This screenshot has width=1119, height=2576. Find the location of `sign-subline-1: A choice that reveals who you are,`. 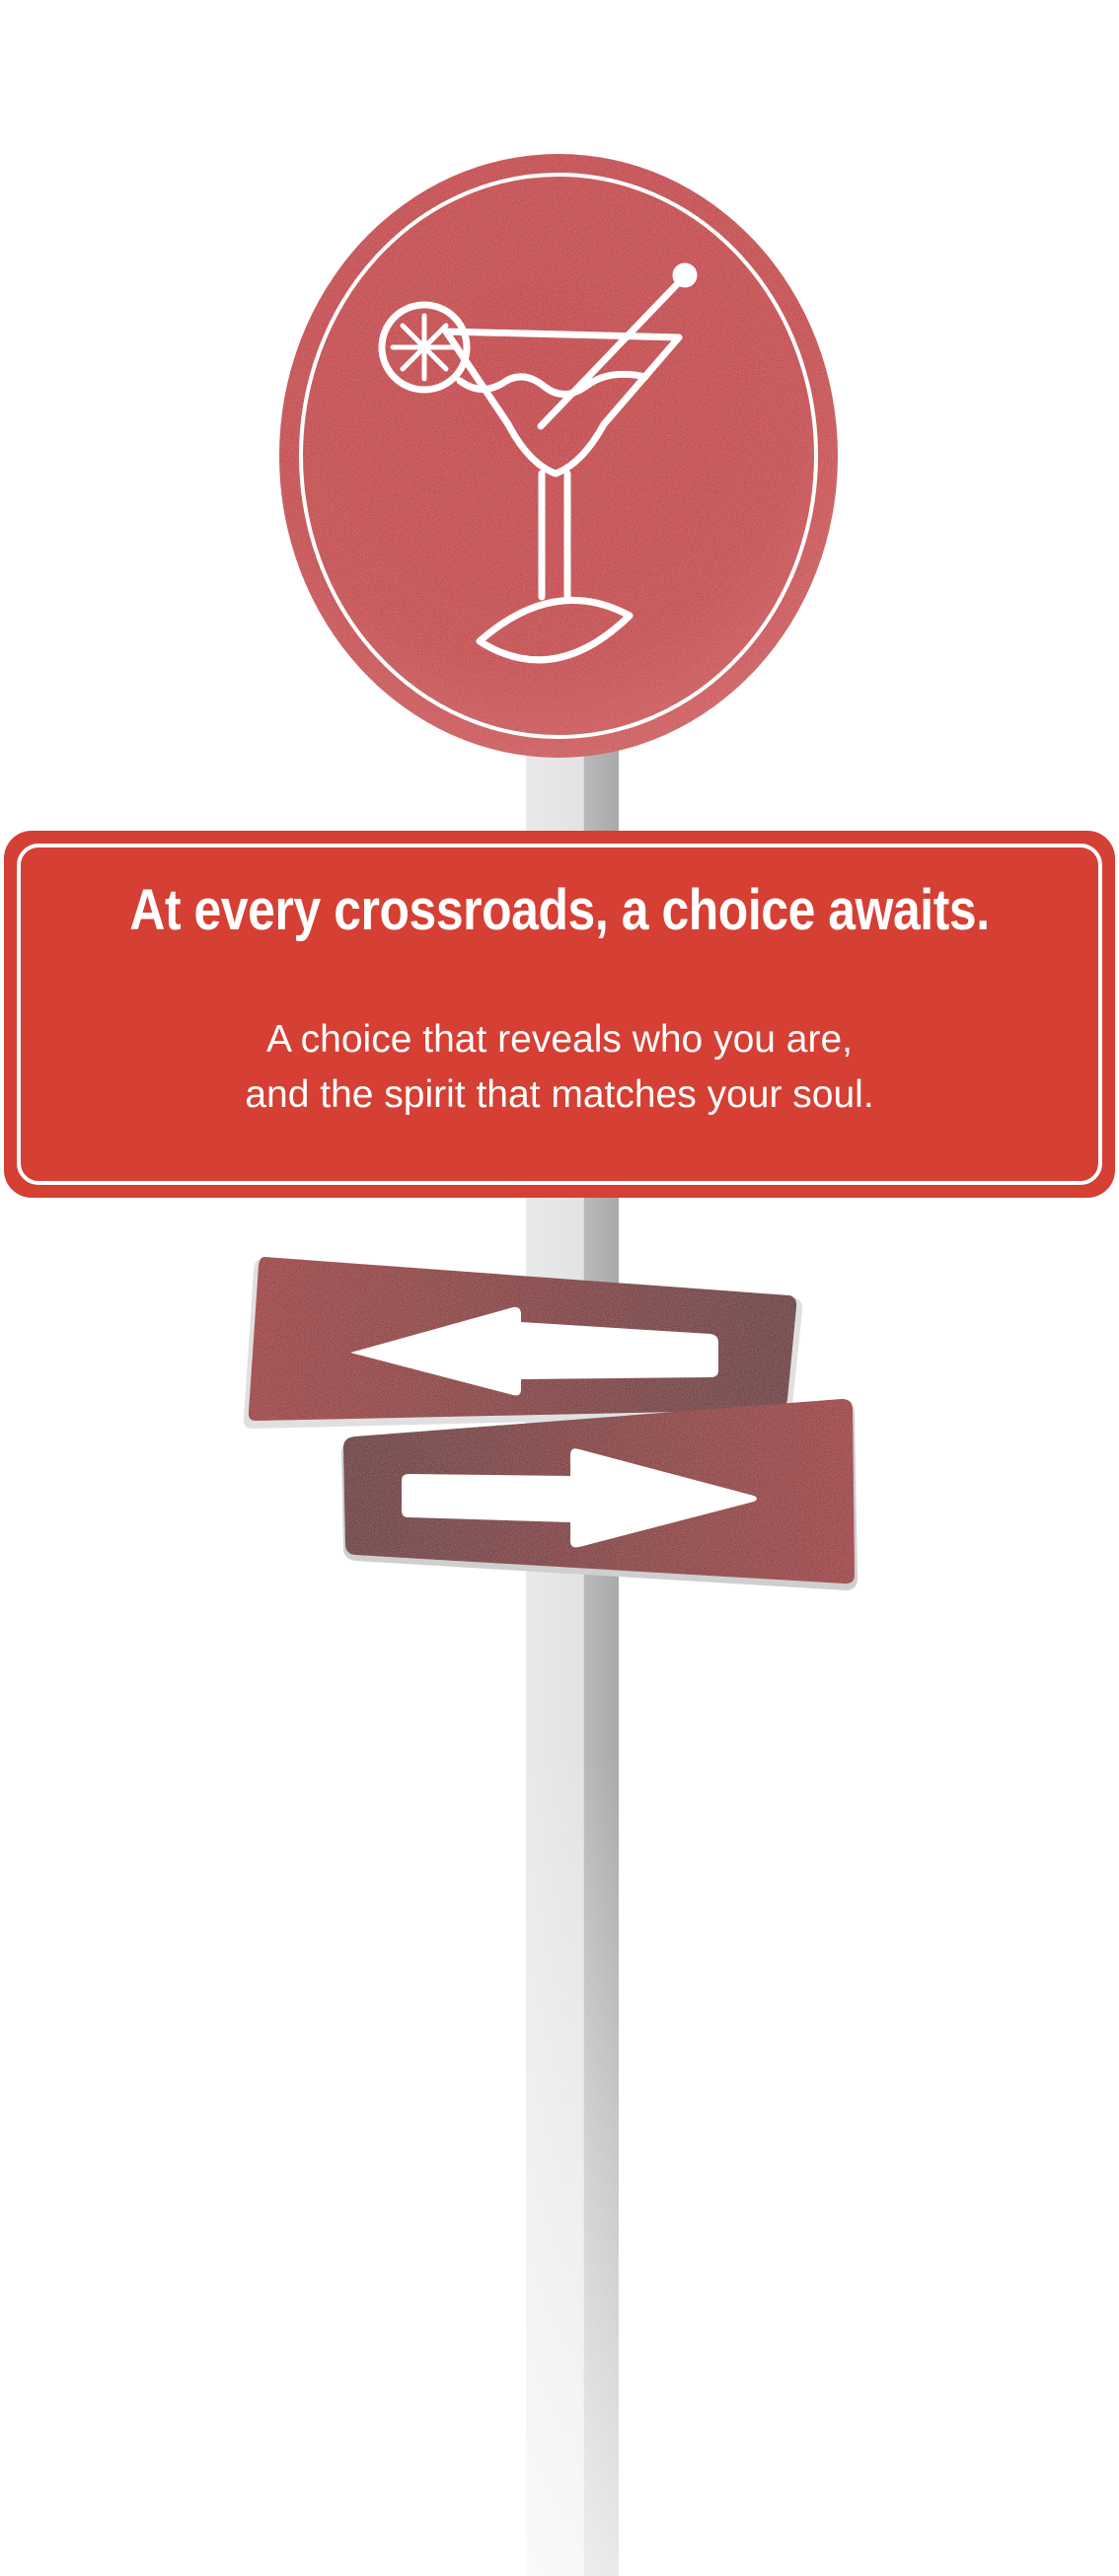

sign-subline-1: A choice that reveals who you are, is located at coordinates (559, 1039).